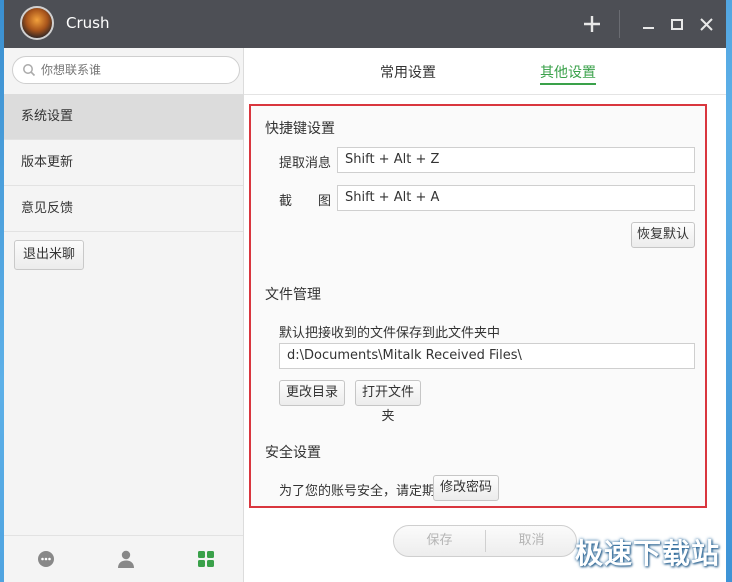  Describe the element at coordinates (592, 24) in the screenshot. I see `add-icon` at that location.